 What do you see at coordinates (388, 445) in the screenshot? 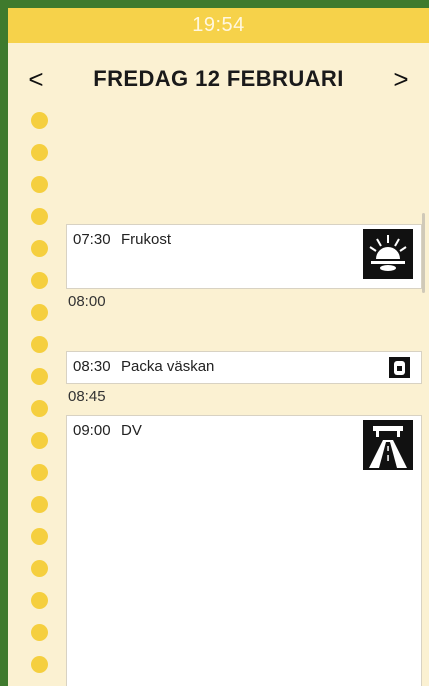
I see `road-icon` at bounding box center [388, 445].